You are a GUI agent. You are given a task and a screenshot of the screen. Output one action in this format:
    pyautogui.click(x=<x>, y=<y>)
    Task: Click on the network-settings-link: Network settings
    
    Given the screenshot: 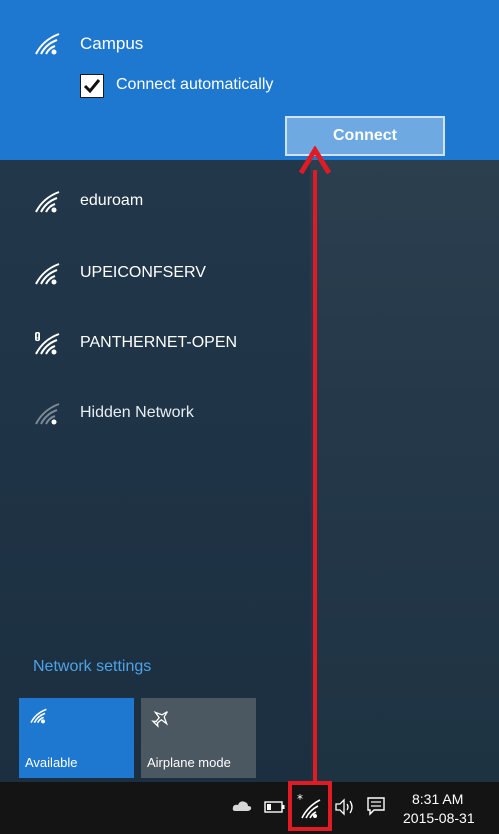 What is the action you would take?
    pyautogui.click(x=92, y=667)
    